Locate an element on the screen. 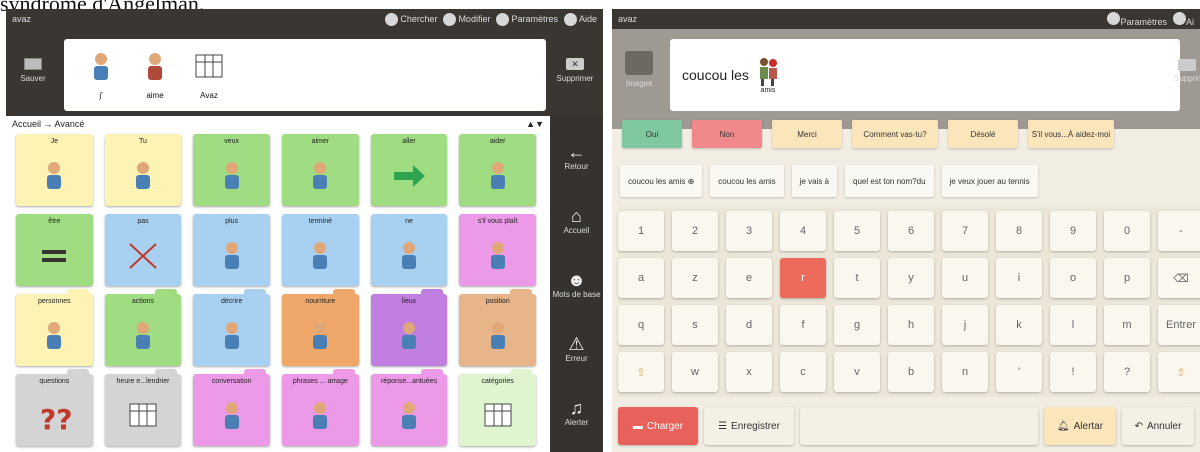  load-button: ▬ Charger is located at coordinates (658, 426).